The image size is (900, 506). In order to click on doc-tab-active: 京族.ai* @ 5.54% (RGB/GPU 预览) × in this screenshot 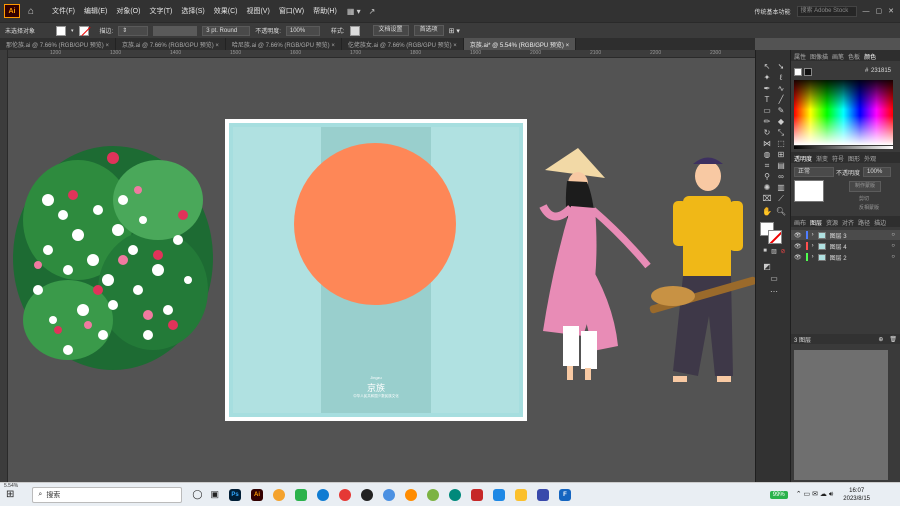, I will do `click(520, 44)`.